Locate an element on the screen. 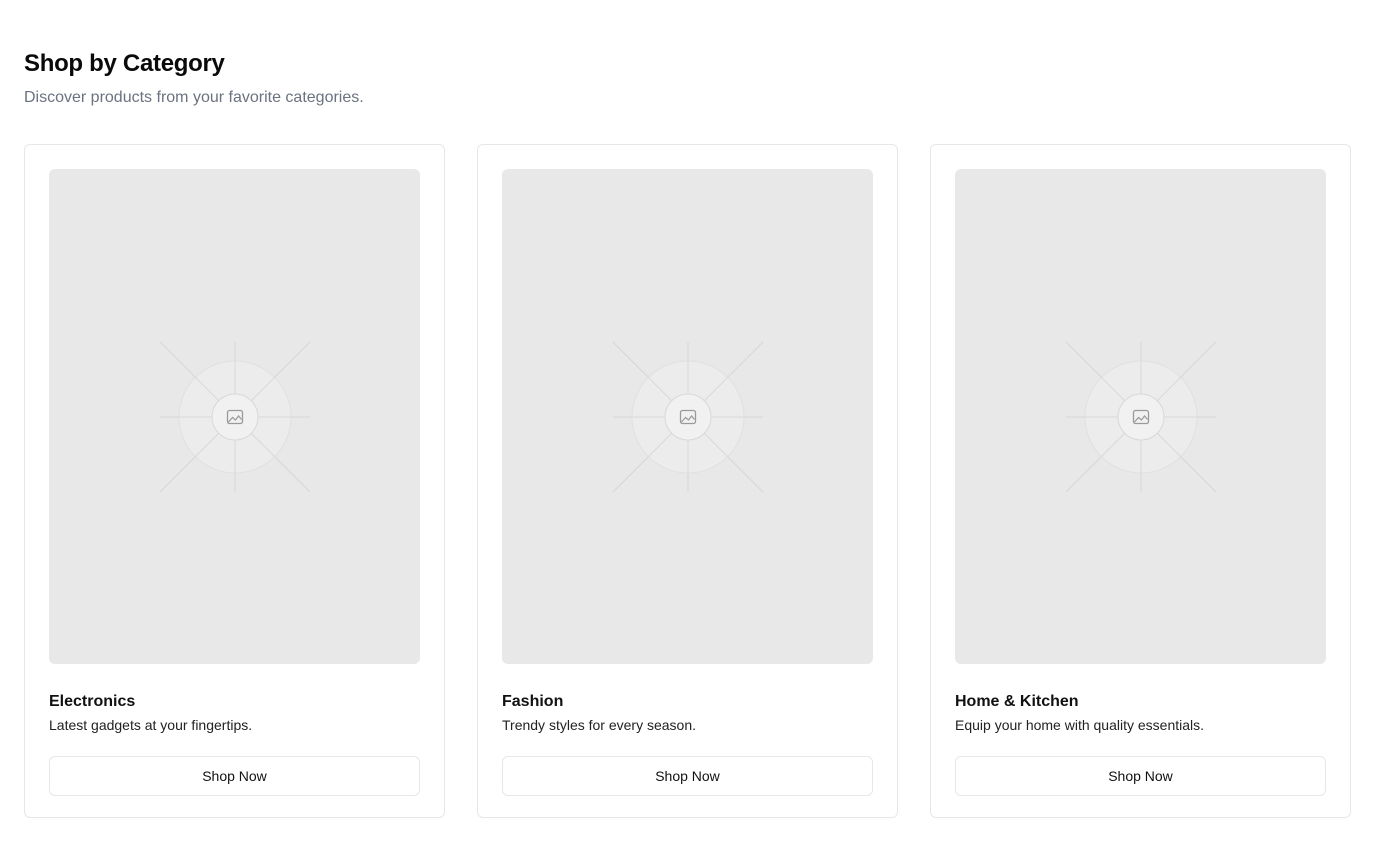 This screenshot has height=863, width=1376. category-title: Electronics is located at coordinates (92, 701).